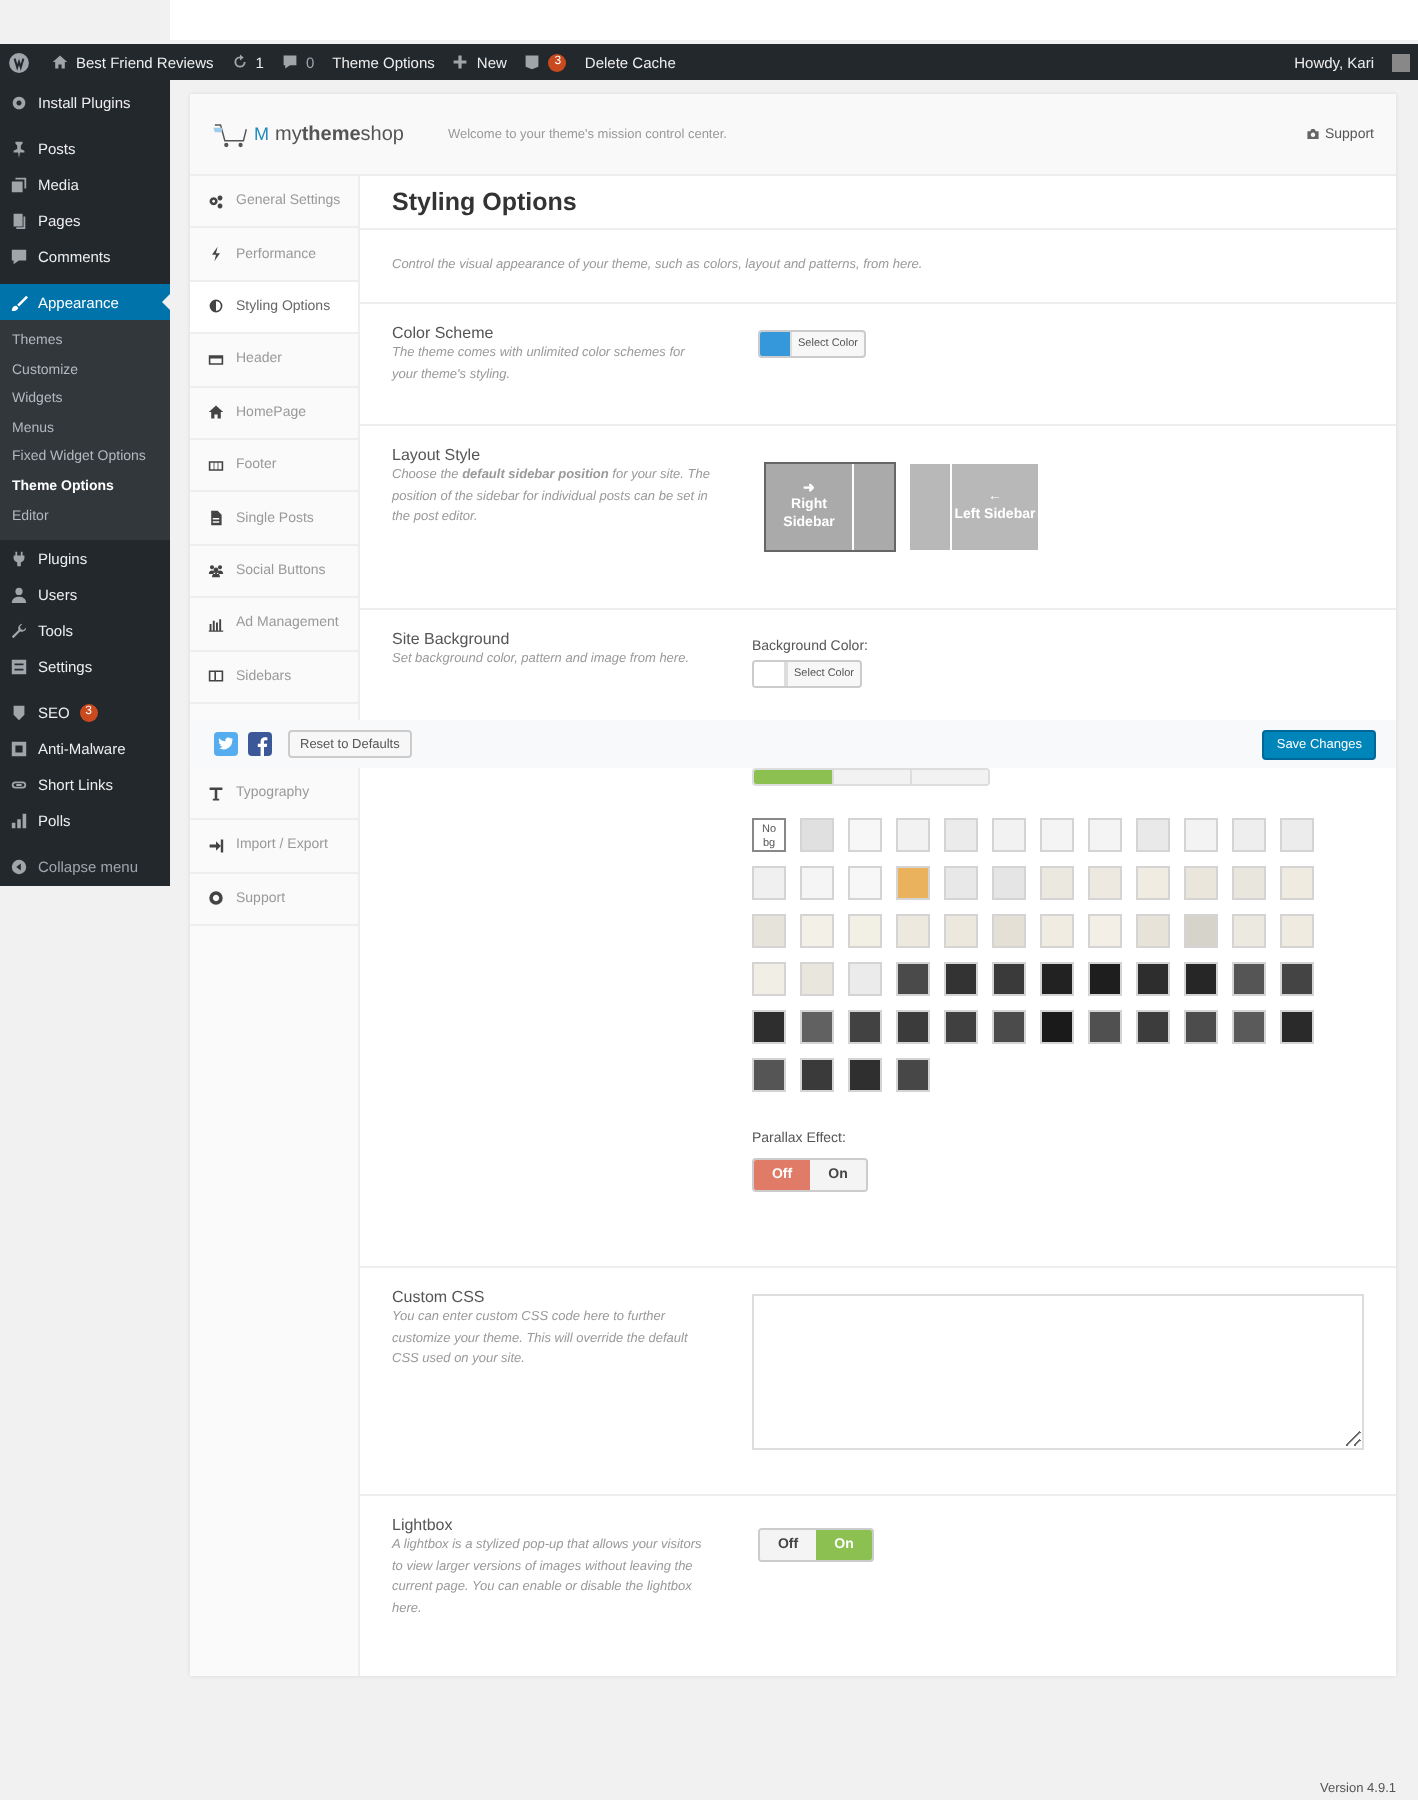  I want to click on home-icon, so click(216, 412).